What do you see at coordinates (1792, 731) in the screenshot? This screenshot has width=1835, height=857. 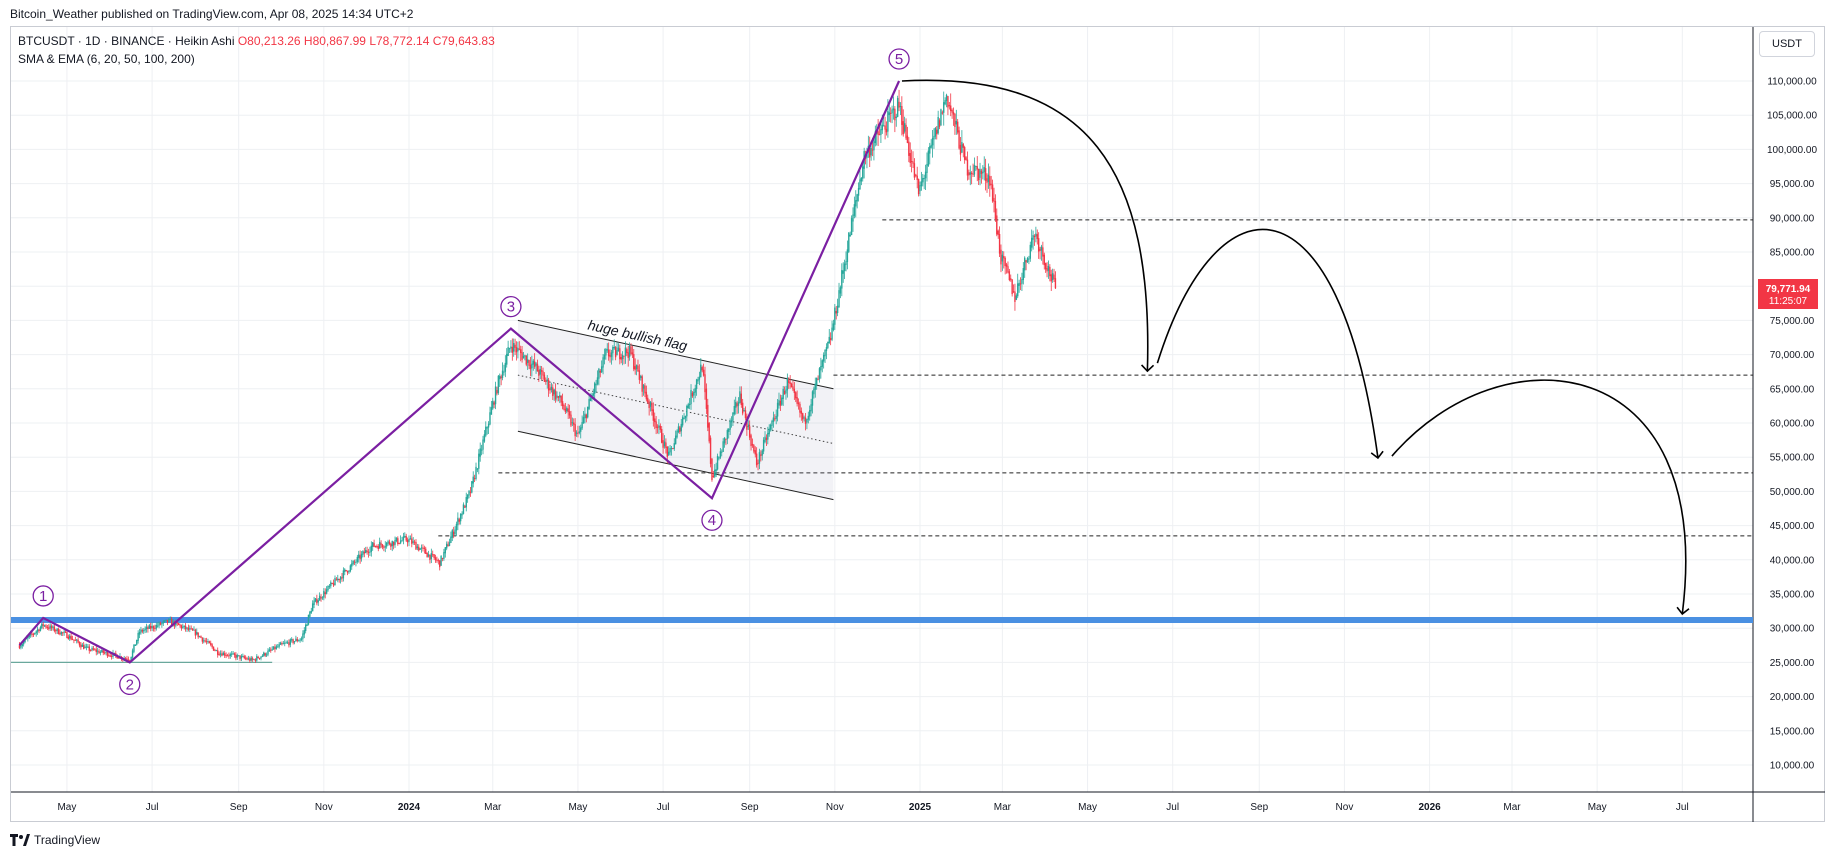 I see `price-tick-label: 15,000.00` at bounding box center [1792, 731].